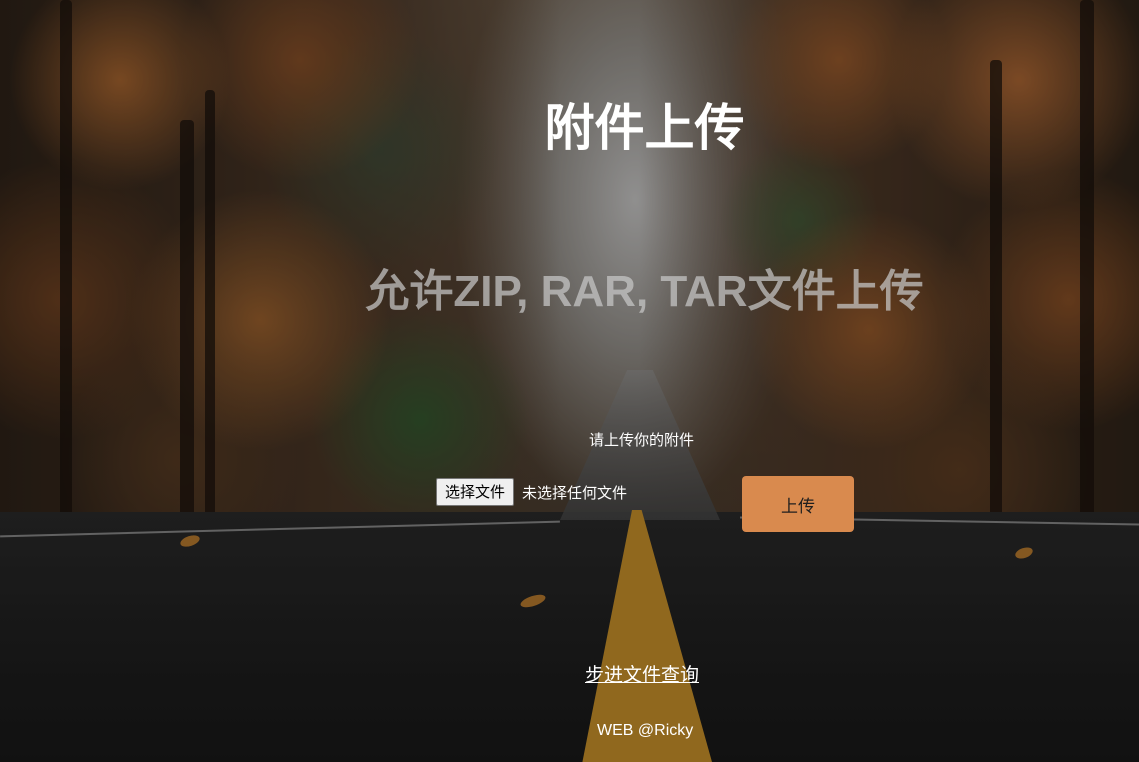  Describe the element at coordinates (575, 492) in the screenshot. I see `file-status-text: 未选择任何文件` at that location.